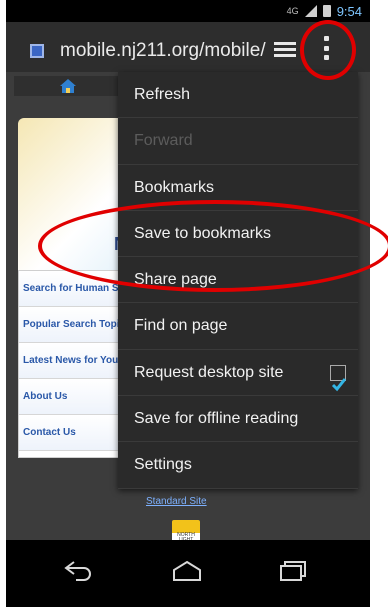 Image resolution: width=388 pixels, height=607 pixels. I want to click on menu-item-request-desktop-label: Request desktop site, so click(209, 372).